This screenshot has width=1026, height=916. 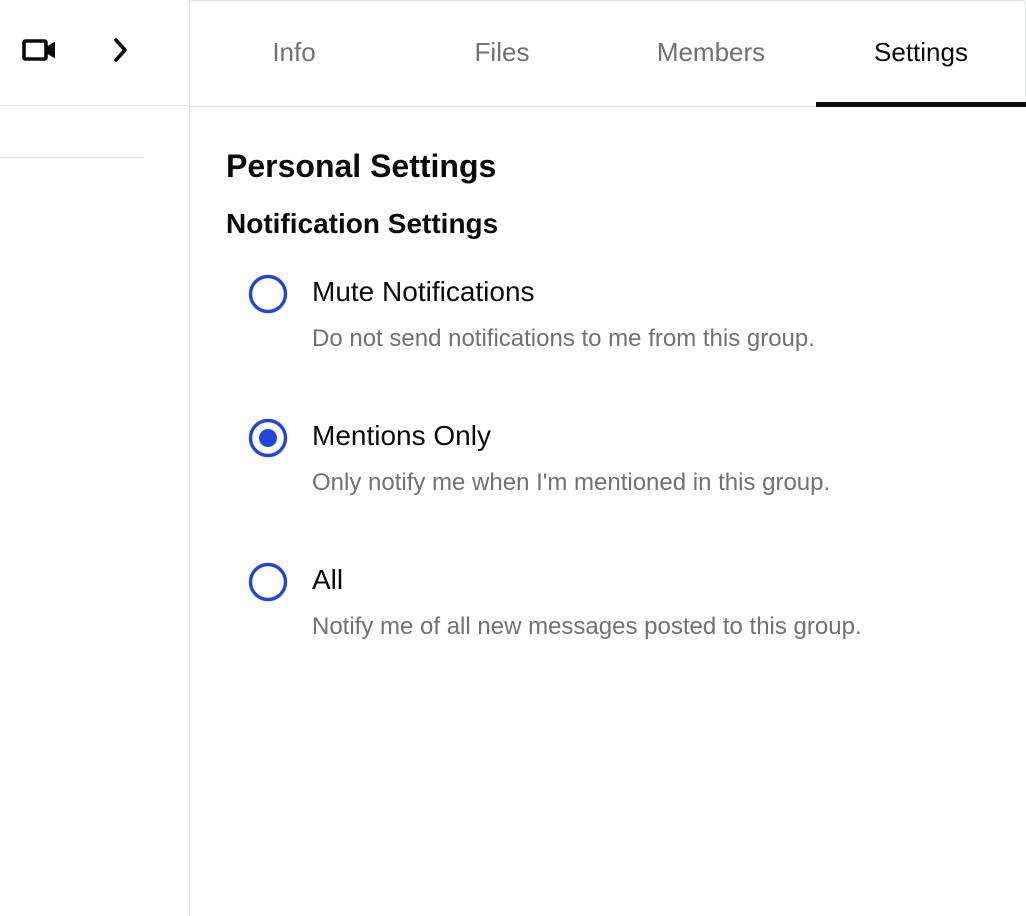 I want to click on tab-label: Files, so click(x=502, y=51).